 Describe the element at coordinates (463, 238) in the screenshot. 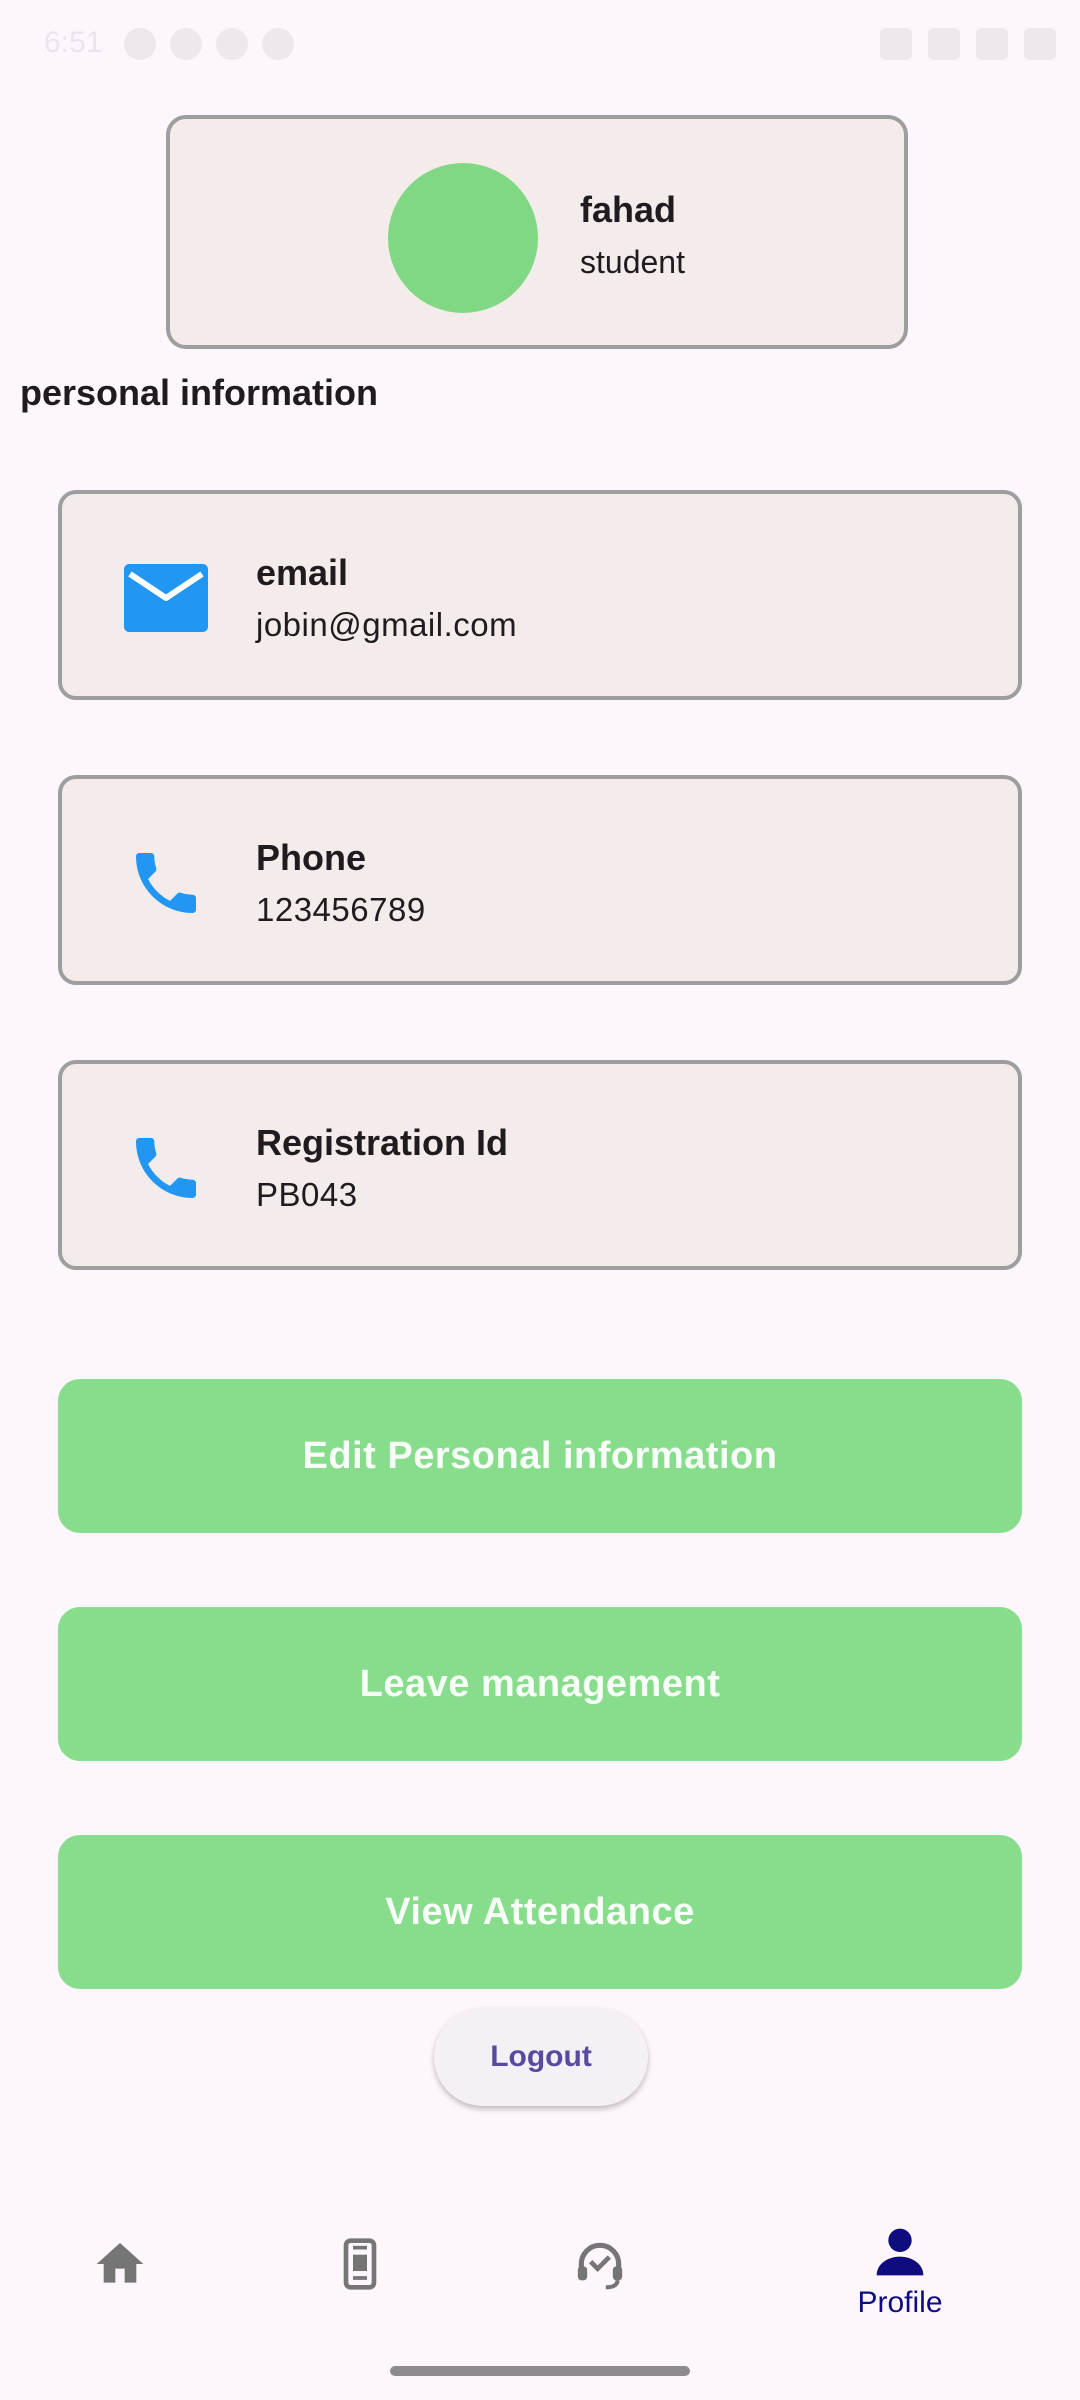

I see `avatar` at that location.